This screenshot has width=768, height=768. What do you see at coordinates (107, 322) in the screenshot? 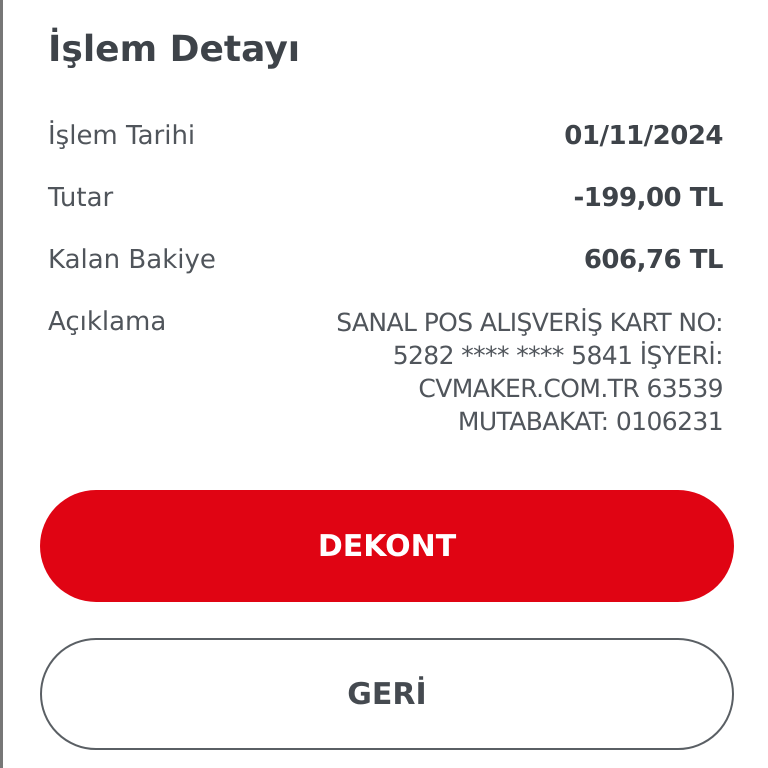
I see `field-label: Açıklama` at bounding box center [107, 322].